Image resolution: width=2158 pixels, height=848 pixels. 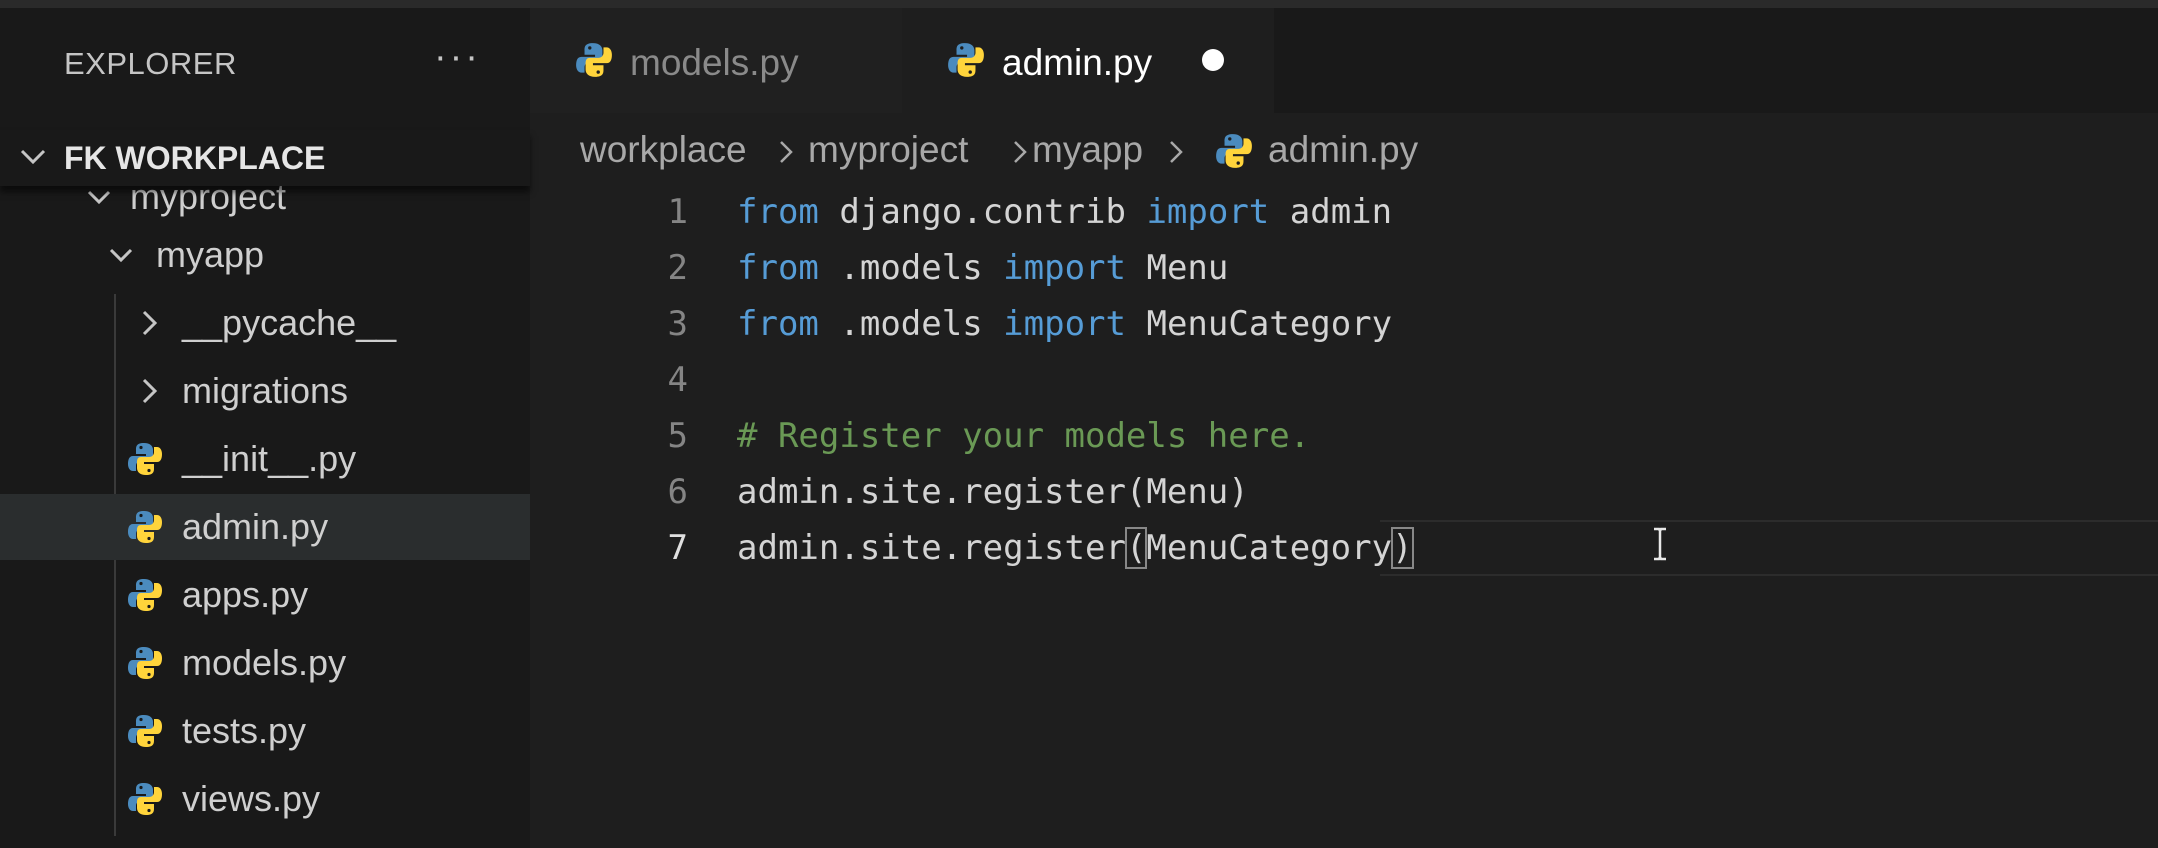 I want to click on code-text: admin.site.register(Menu), so click(x=993, y=492).